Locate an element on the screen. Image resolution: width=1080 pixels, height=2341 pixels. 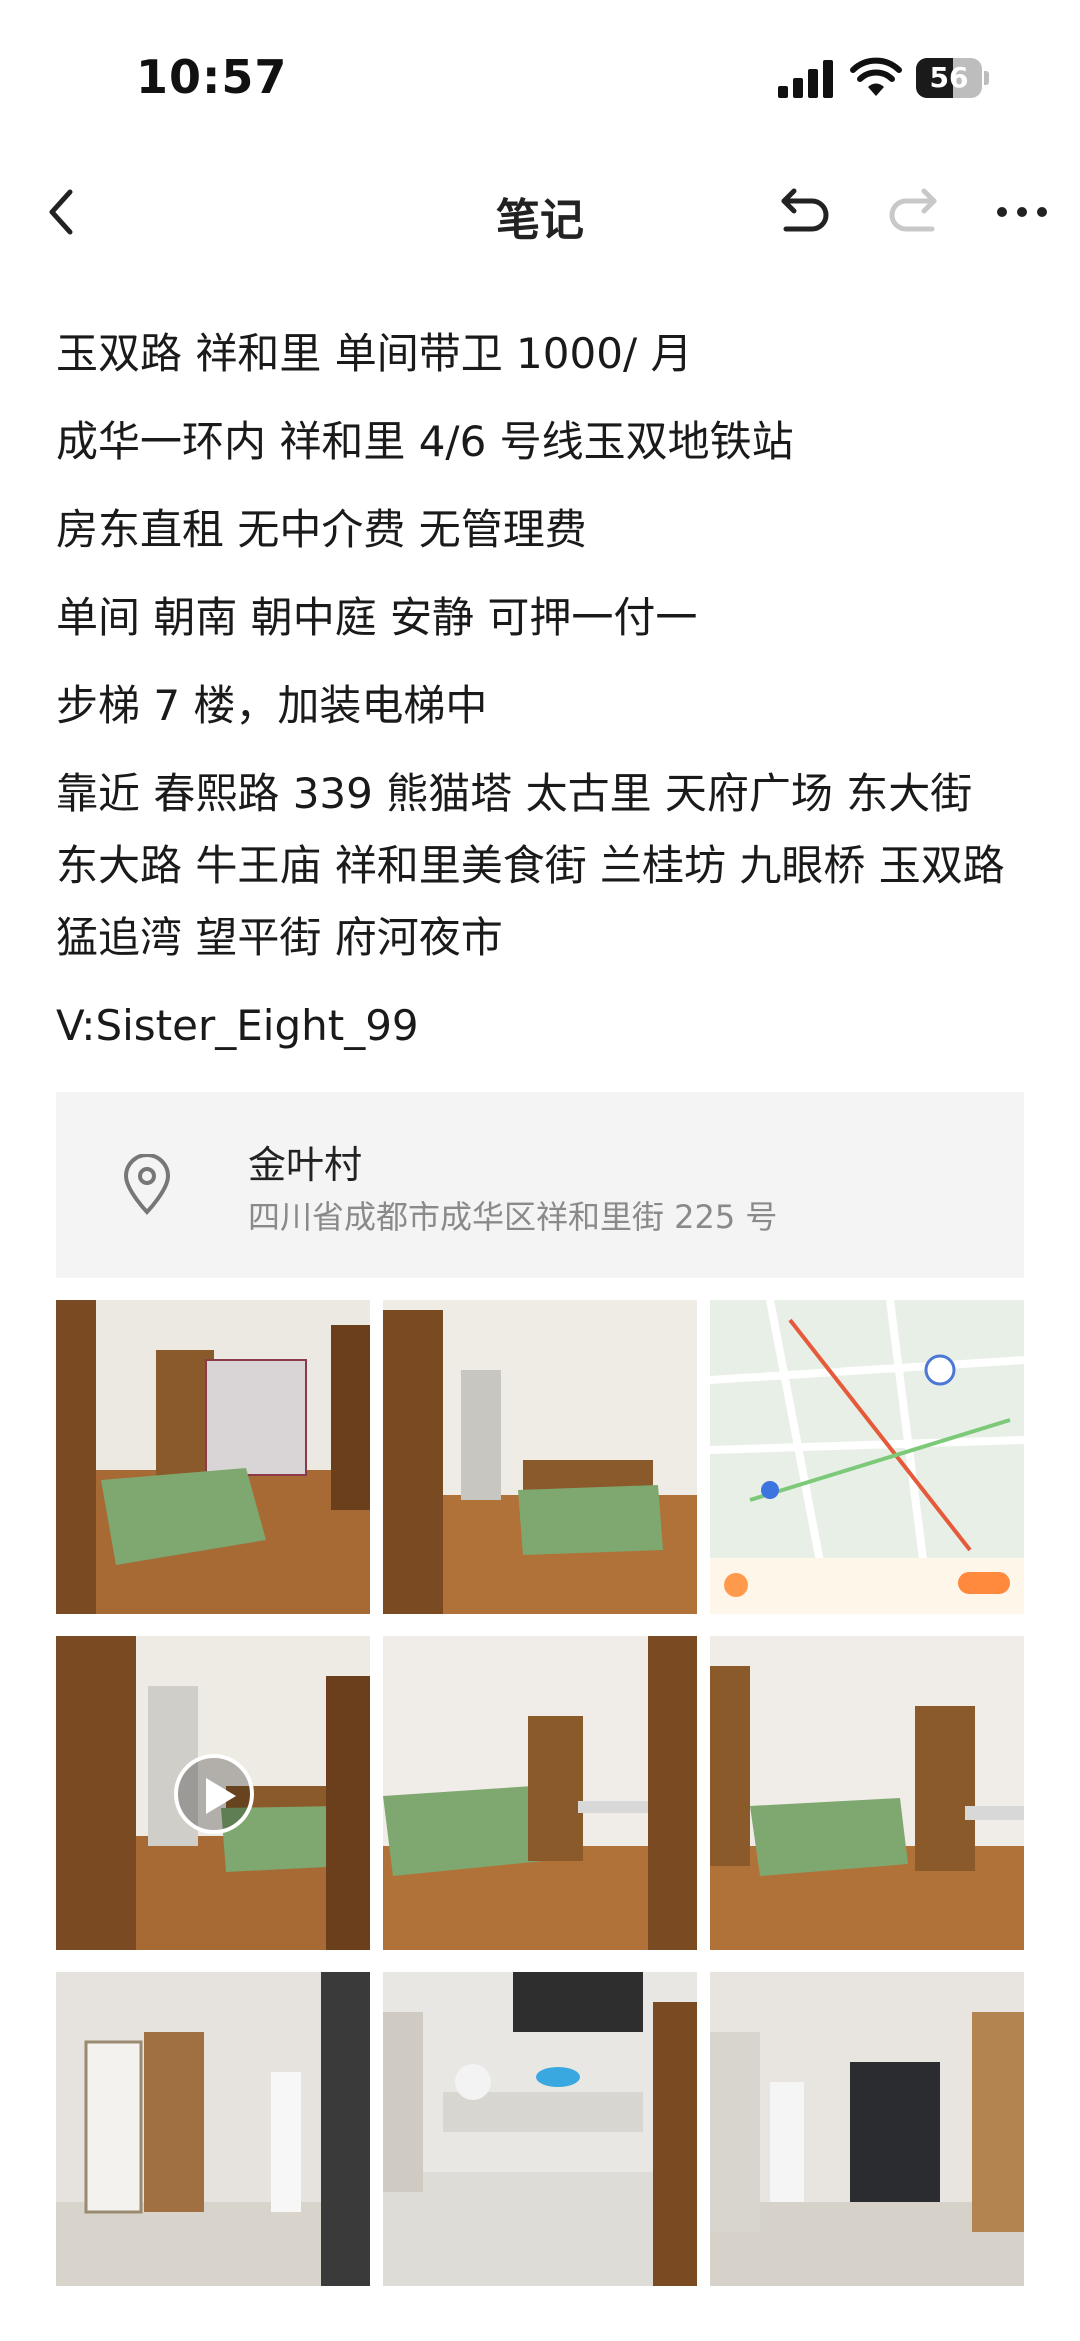
battery-level: 56 is located at coordinates (949, 77).